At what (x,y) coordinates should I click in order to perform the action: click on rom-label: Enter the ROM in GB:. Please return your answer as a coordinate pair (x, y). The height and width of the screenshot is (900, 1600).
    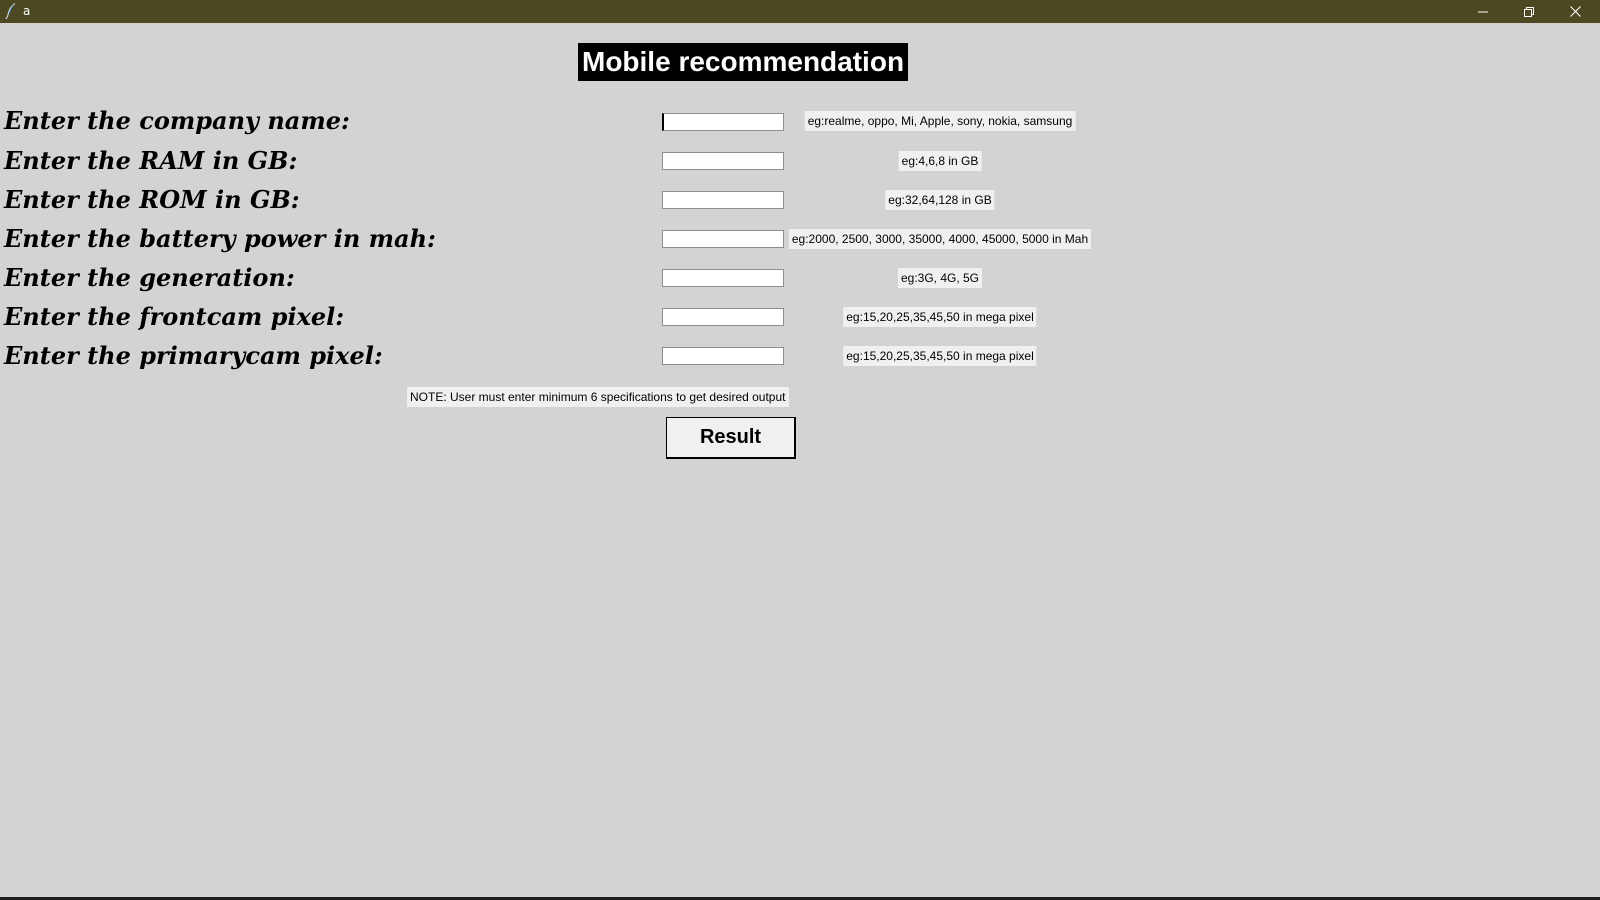
    Looking at the image, I should click on (152, 199).